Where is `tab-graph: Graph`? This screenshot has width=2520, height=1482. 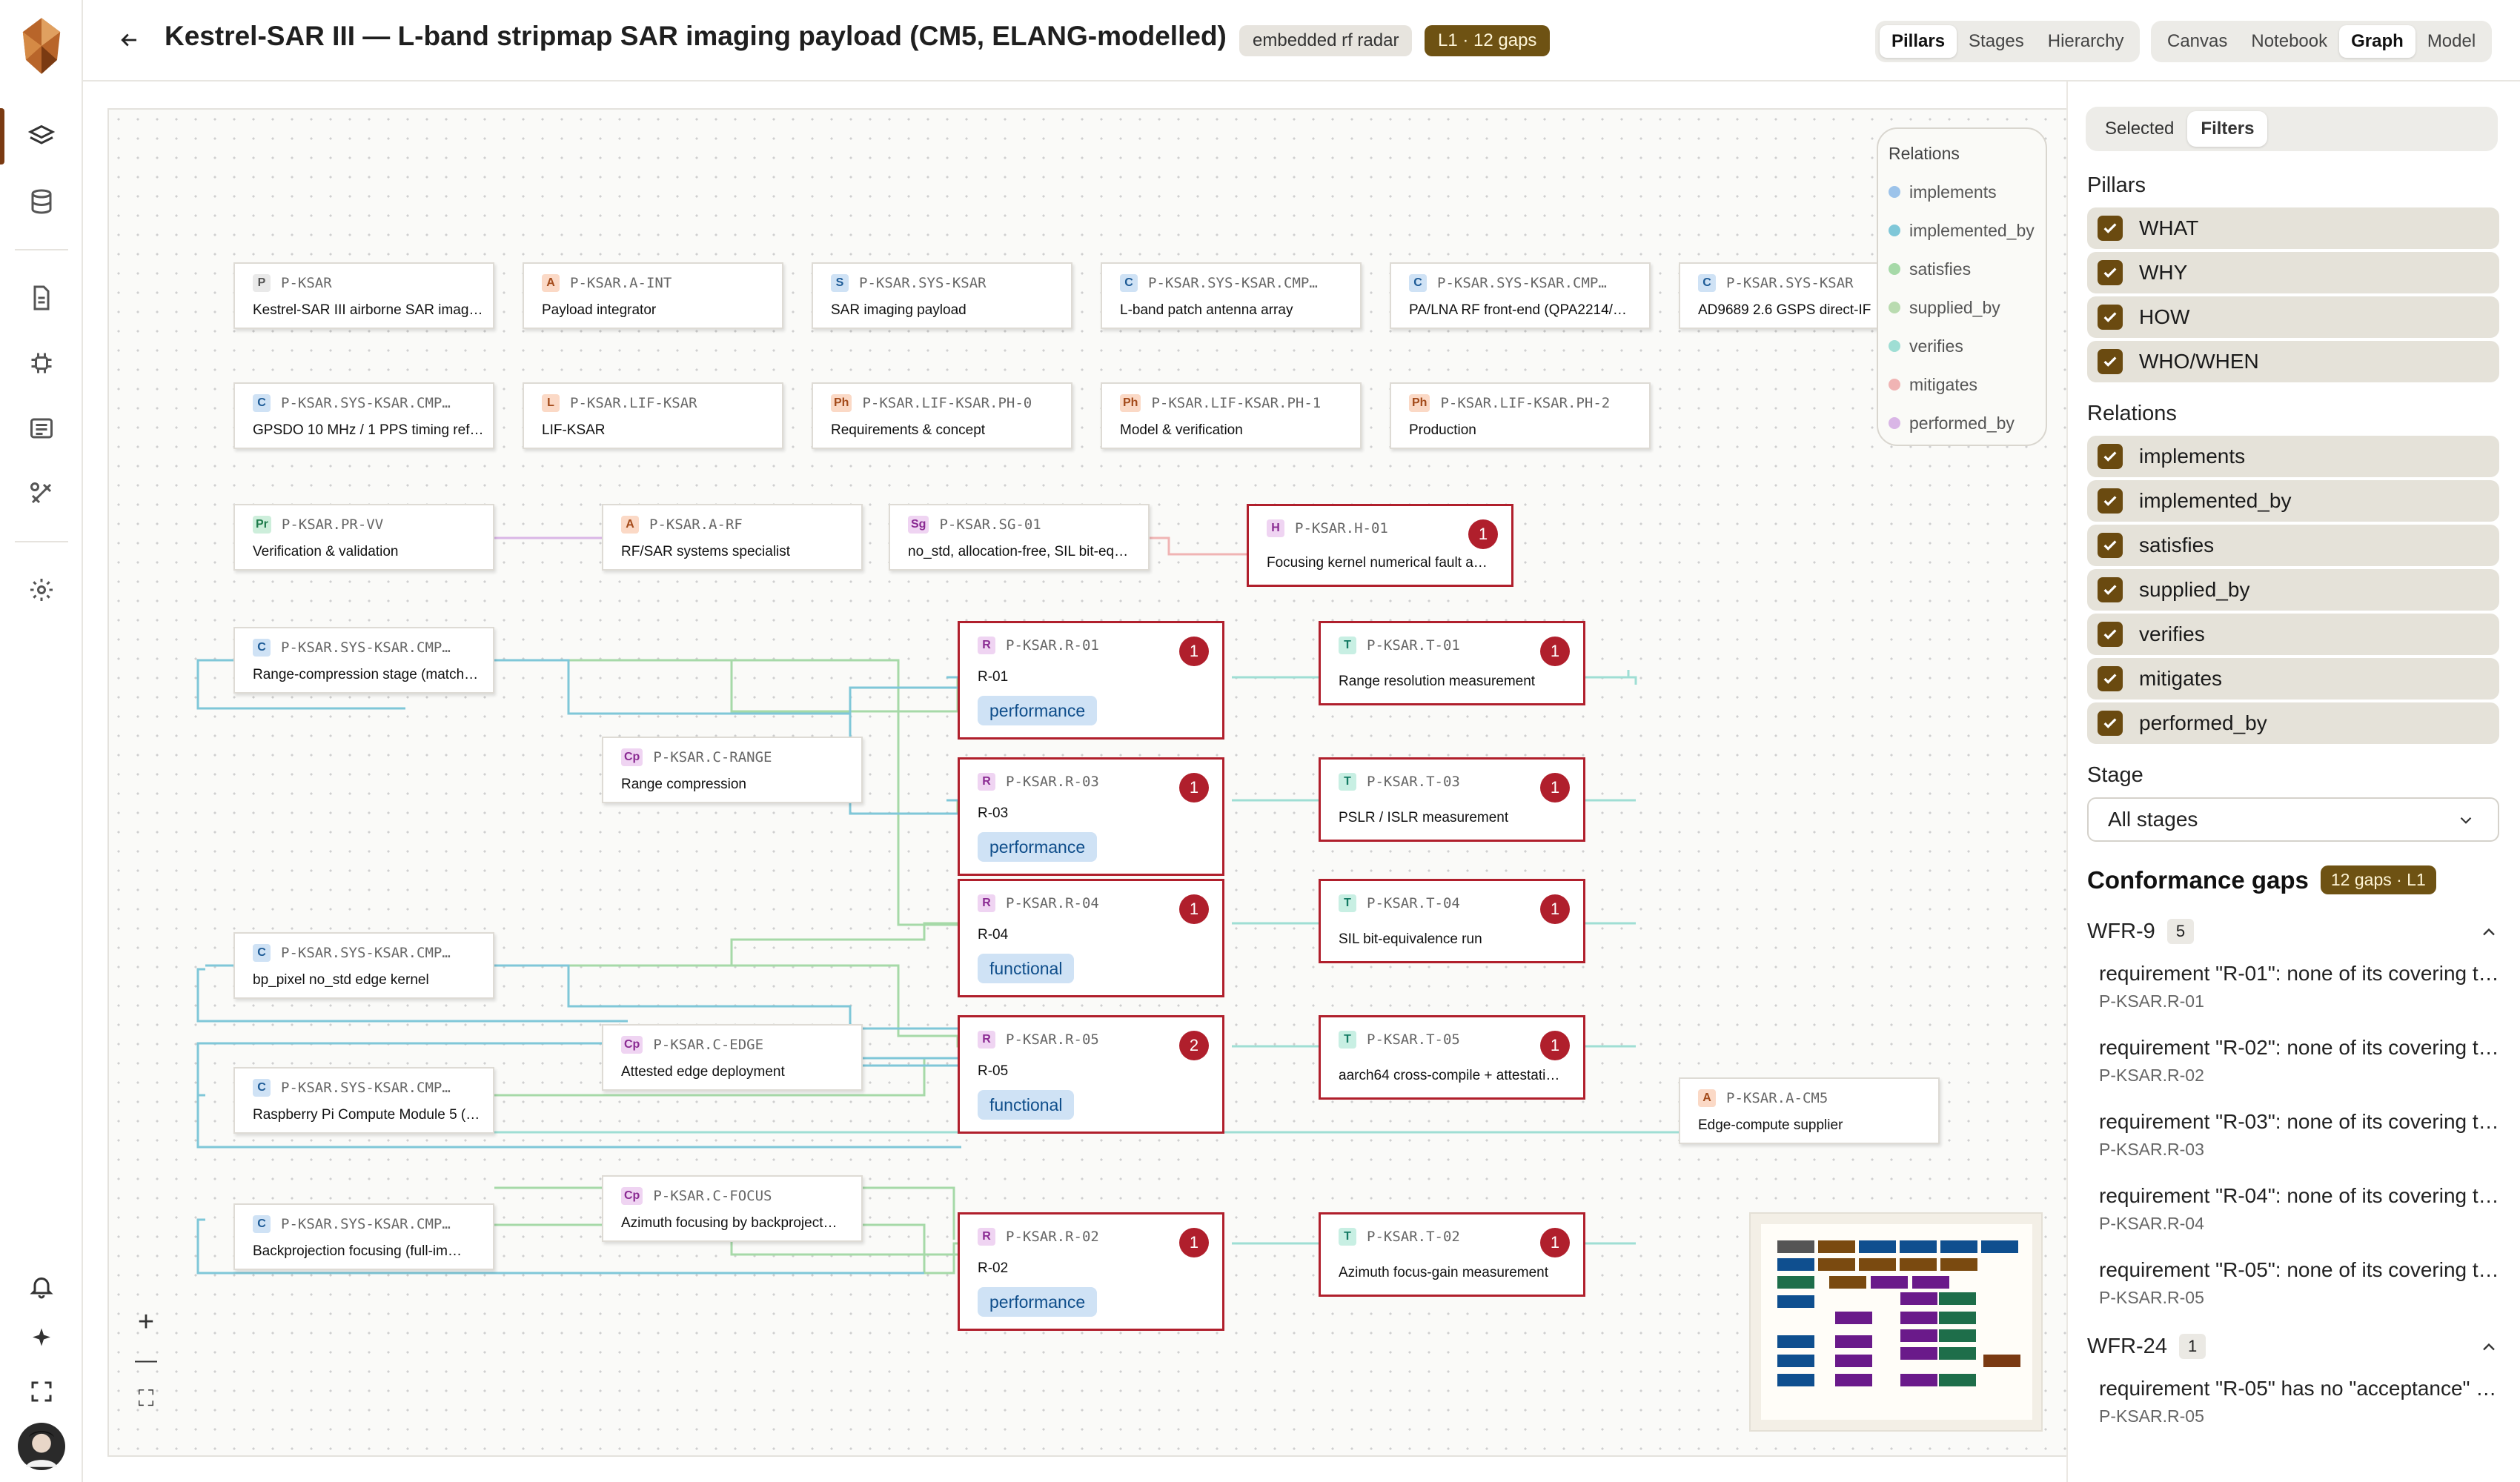 tab-graph: Graph is located at coordinates (2377, 42).